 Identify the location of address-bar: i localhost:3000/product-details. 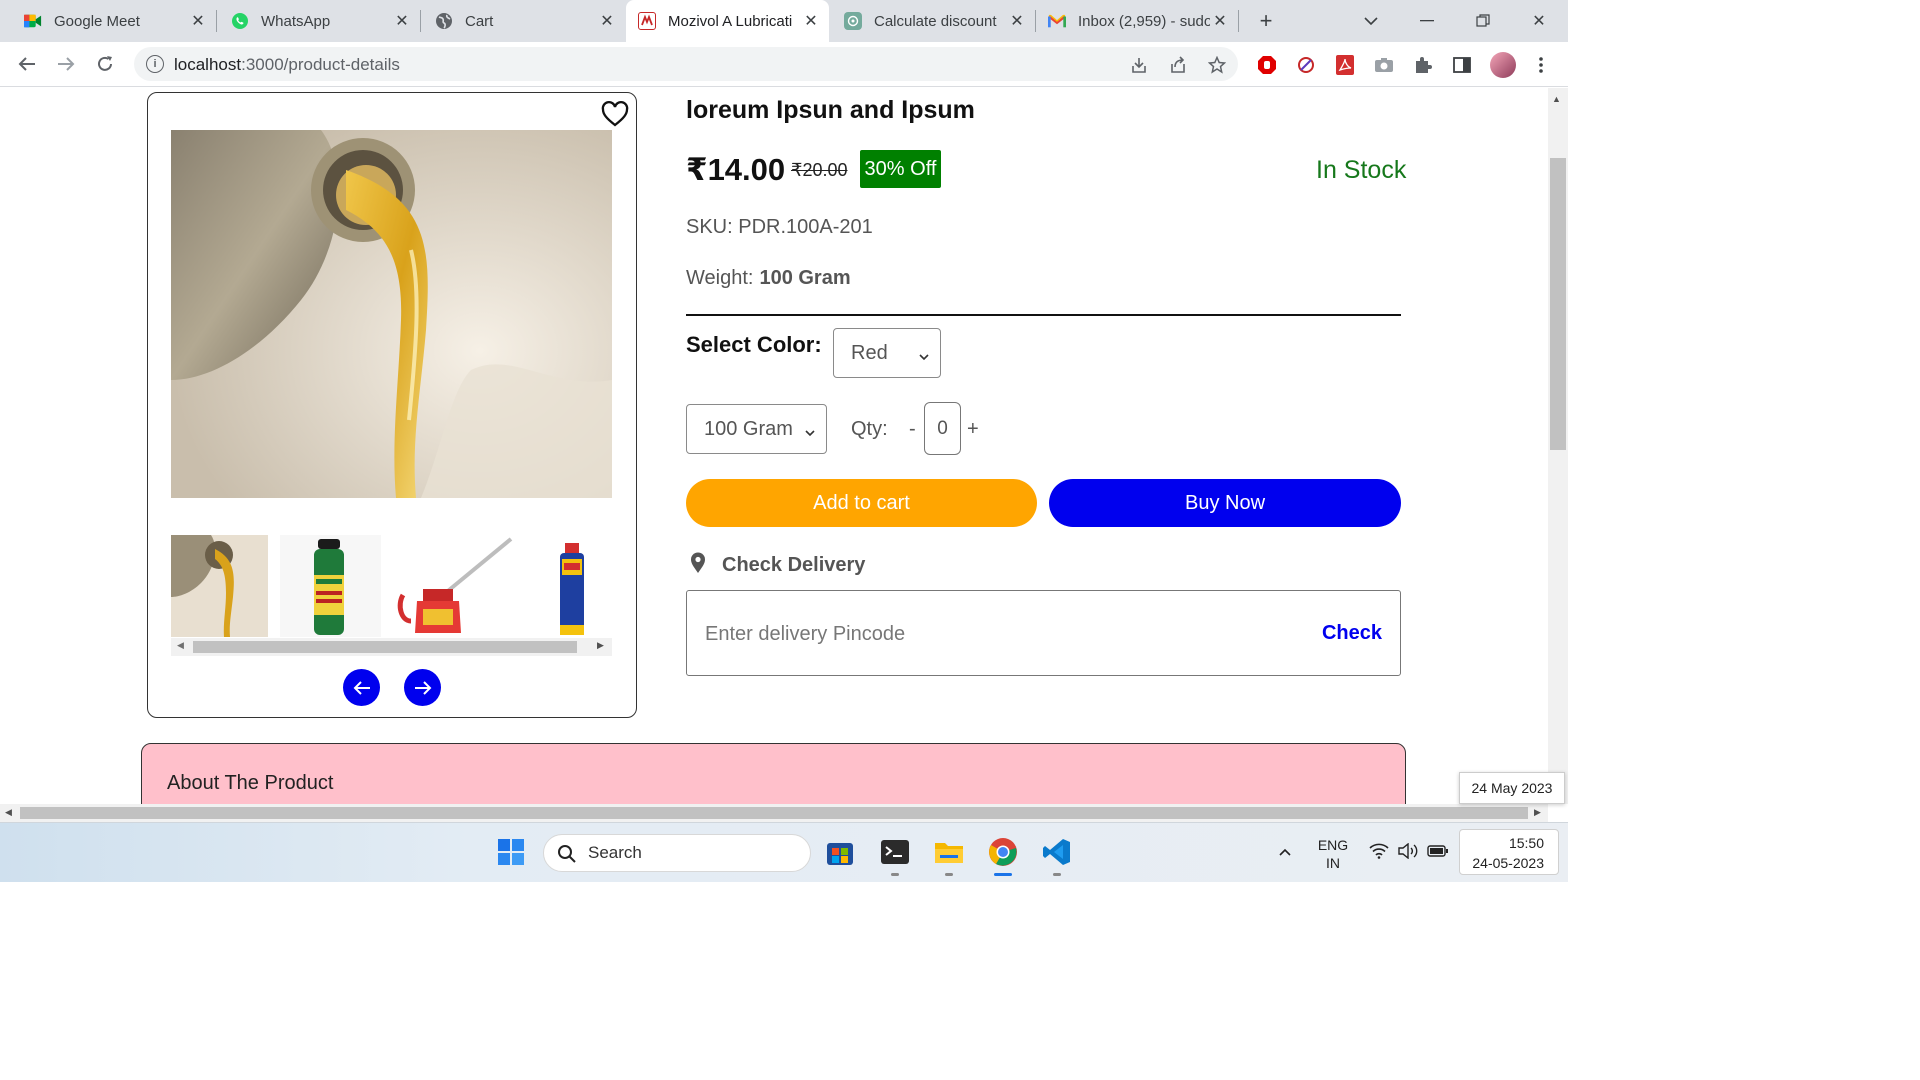
(686, 64).